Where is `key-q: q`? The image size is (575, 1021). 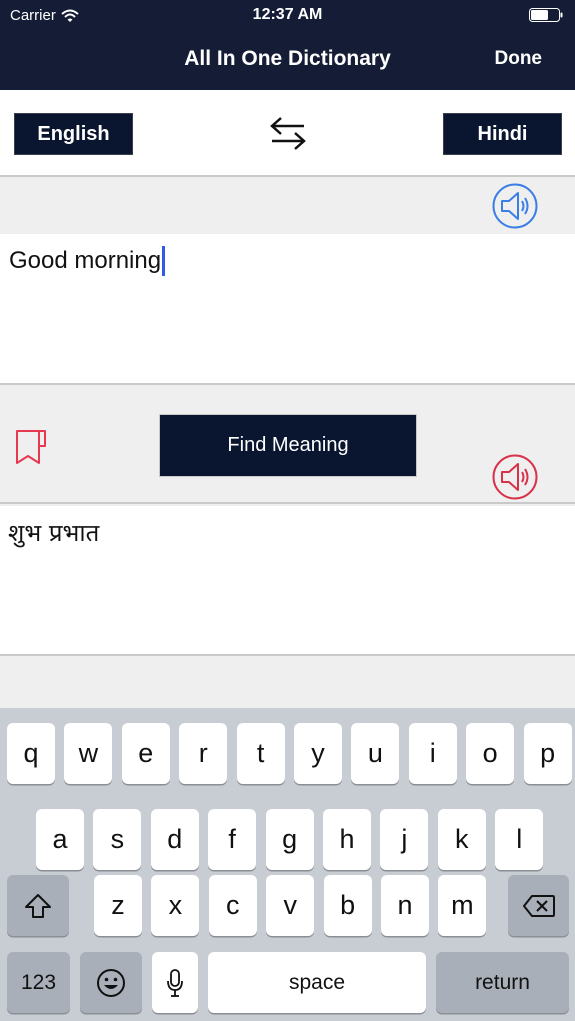 key-q: q is located at coordinates (31, 753).